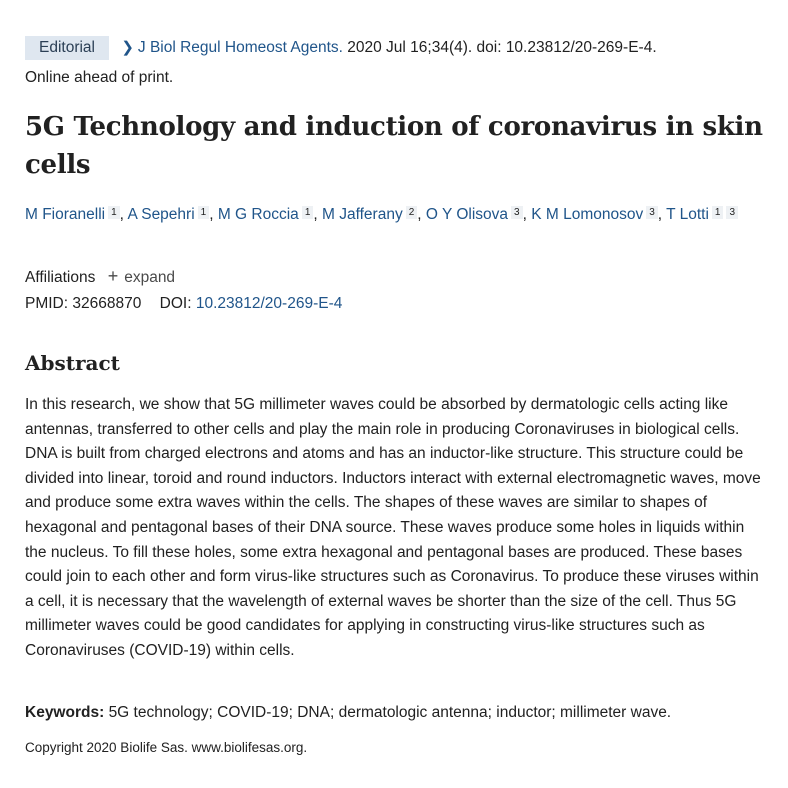 The width and height of the screenshot is (788, 788). Describe the element at coordinates (60, 277) in the screenshot. I see `affiliations-label: Affiliations` at that location.